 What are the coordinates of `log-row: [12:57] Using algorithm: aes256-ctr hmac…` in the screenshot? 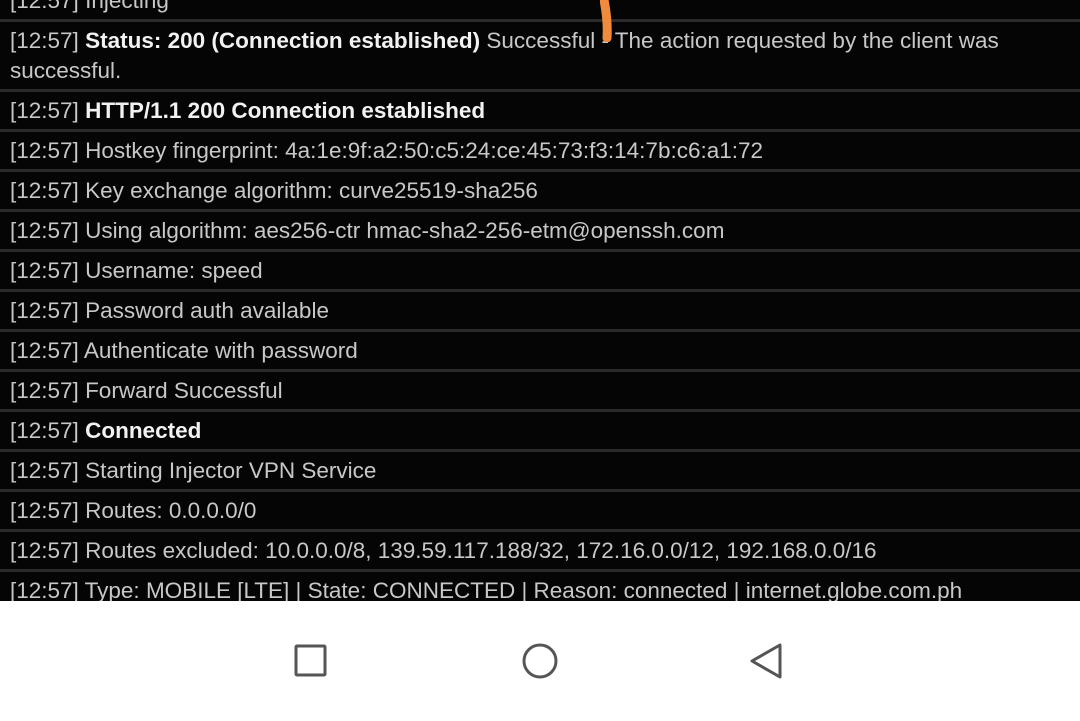 It's located at (540, 232).